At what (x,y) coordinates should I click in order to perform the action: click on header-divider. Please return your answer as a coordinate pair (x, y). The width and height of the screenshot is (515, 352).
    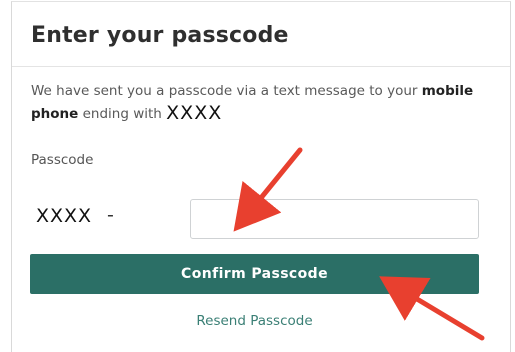
    Looking at the image, I should click on (261, 66).